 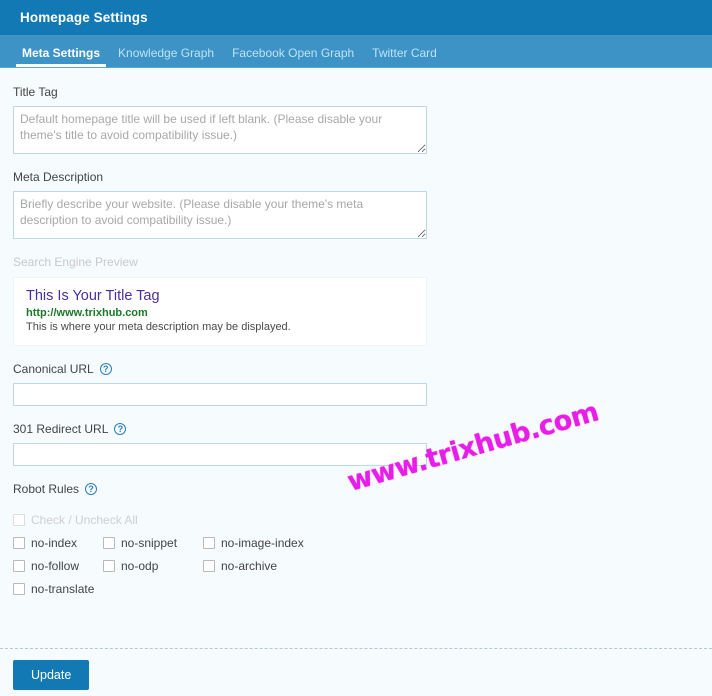 I want to click on checkbox-label: no-snippet, so click(x=149, y=543).